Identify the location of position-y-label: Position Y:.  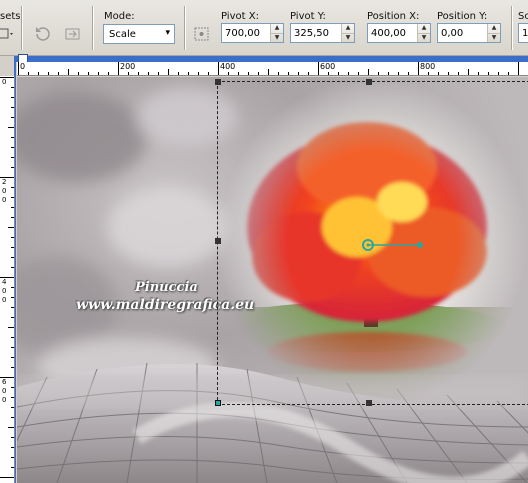
(462, 16).